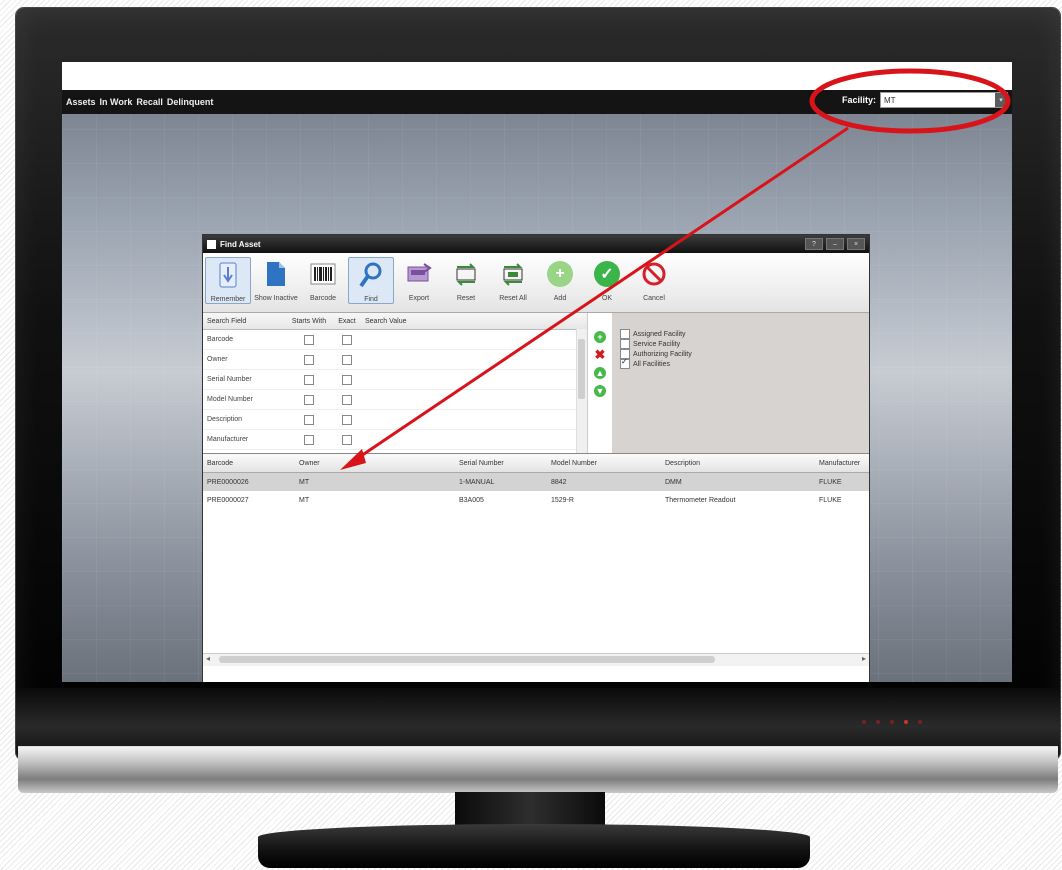  I want to click on filter-label: All Facilities, so click(651, 364).